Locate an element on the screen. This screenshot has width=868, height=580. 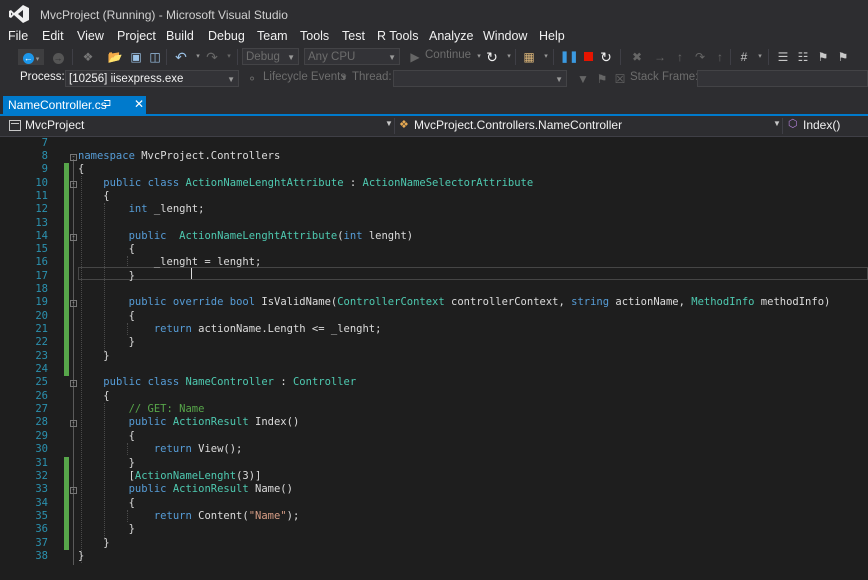
hex-display-icon: # is located at coordinates (744, 57).